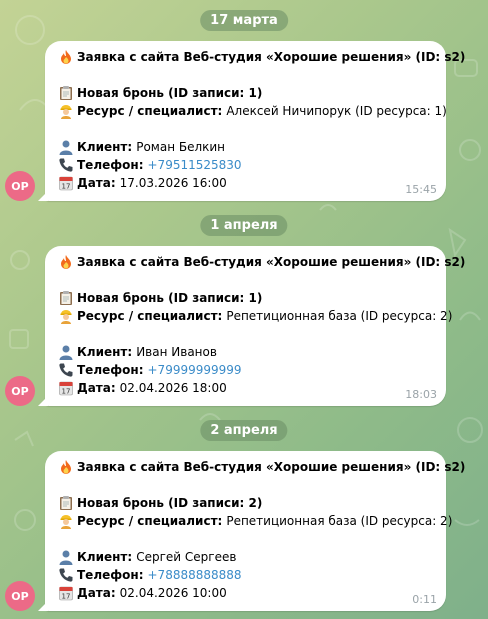  What do you see at coordinates (424, 599) in the screenshot?
I see `message-time: 0:11` at bounding box center [424, 599].